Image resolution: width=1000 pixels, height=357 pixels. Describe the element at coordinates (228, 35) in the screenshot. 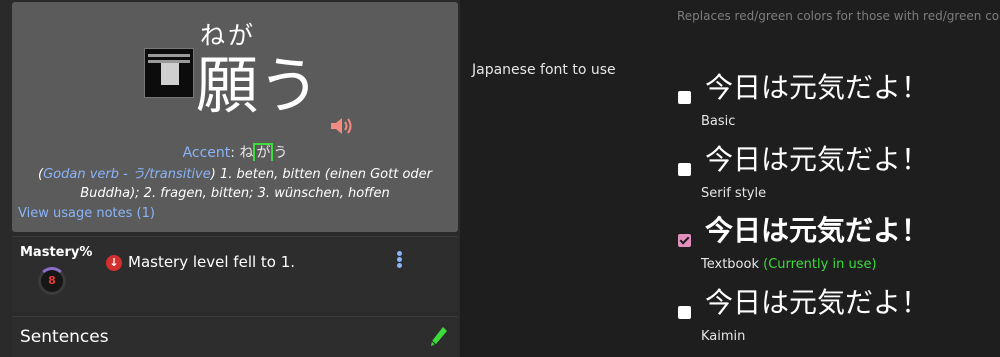

I see `word-reading: ねが` at that location.